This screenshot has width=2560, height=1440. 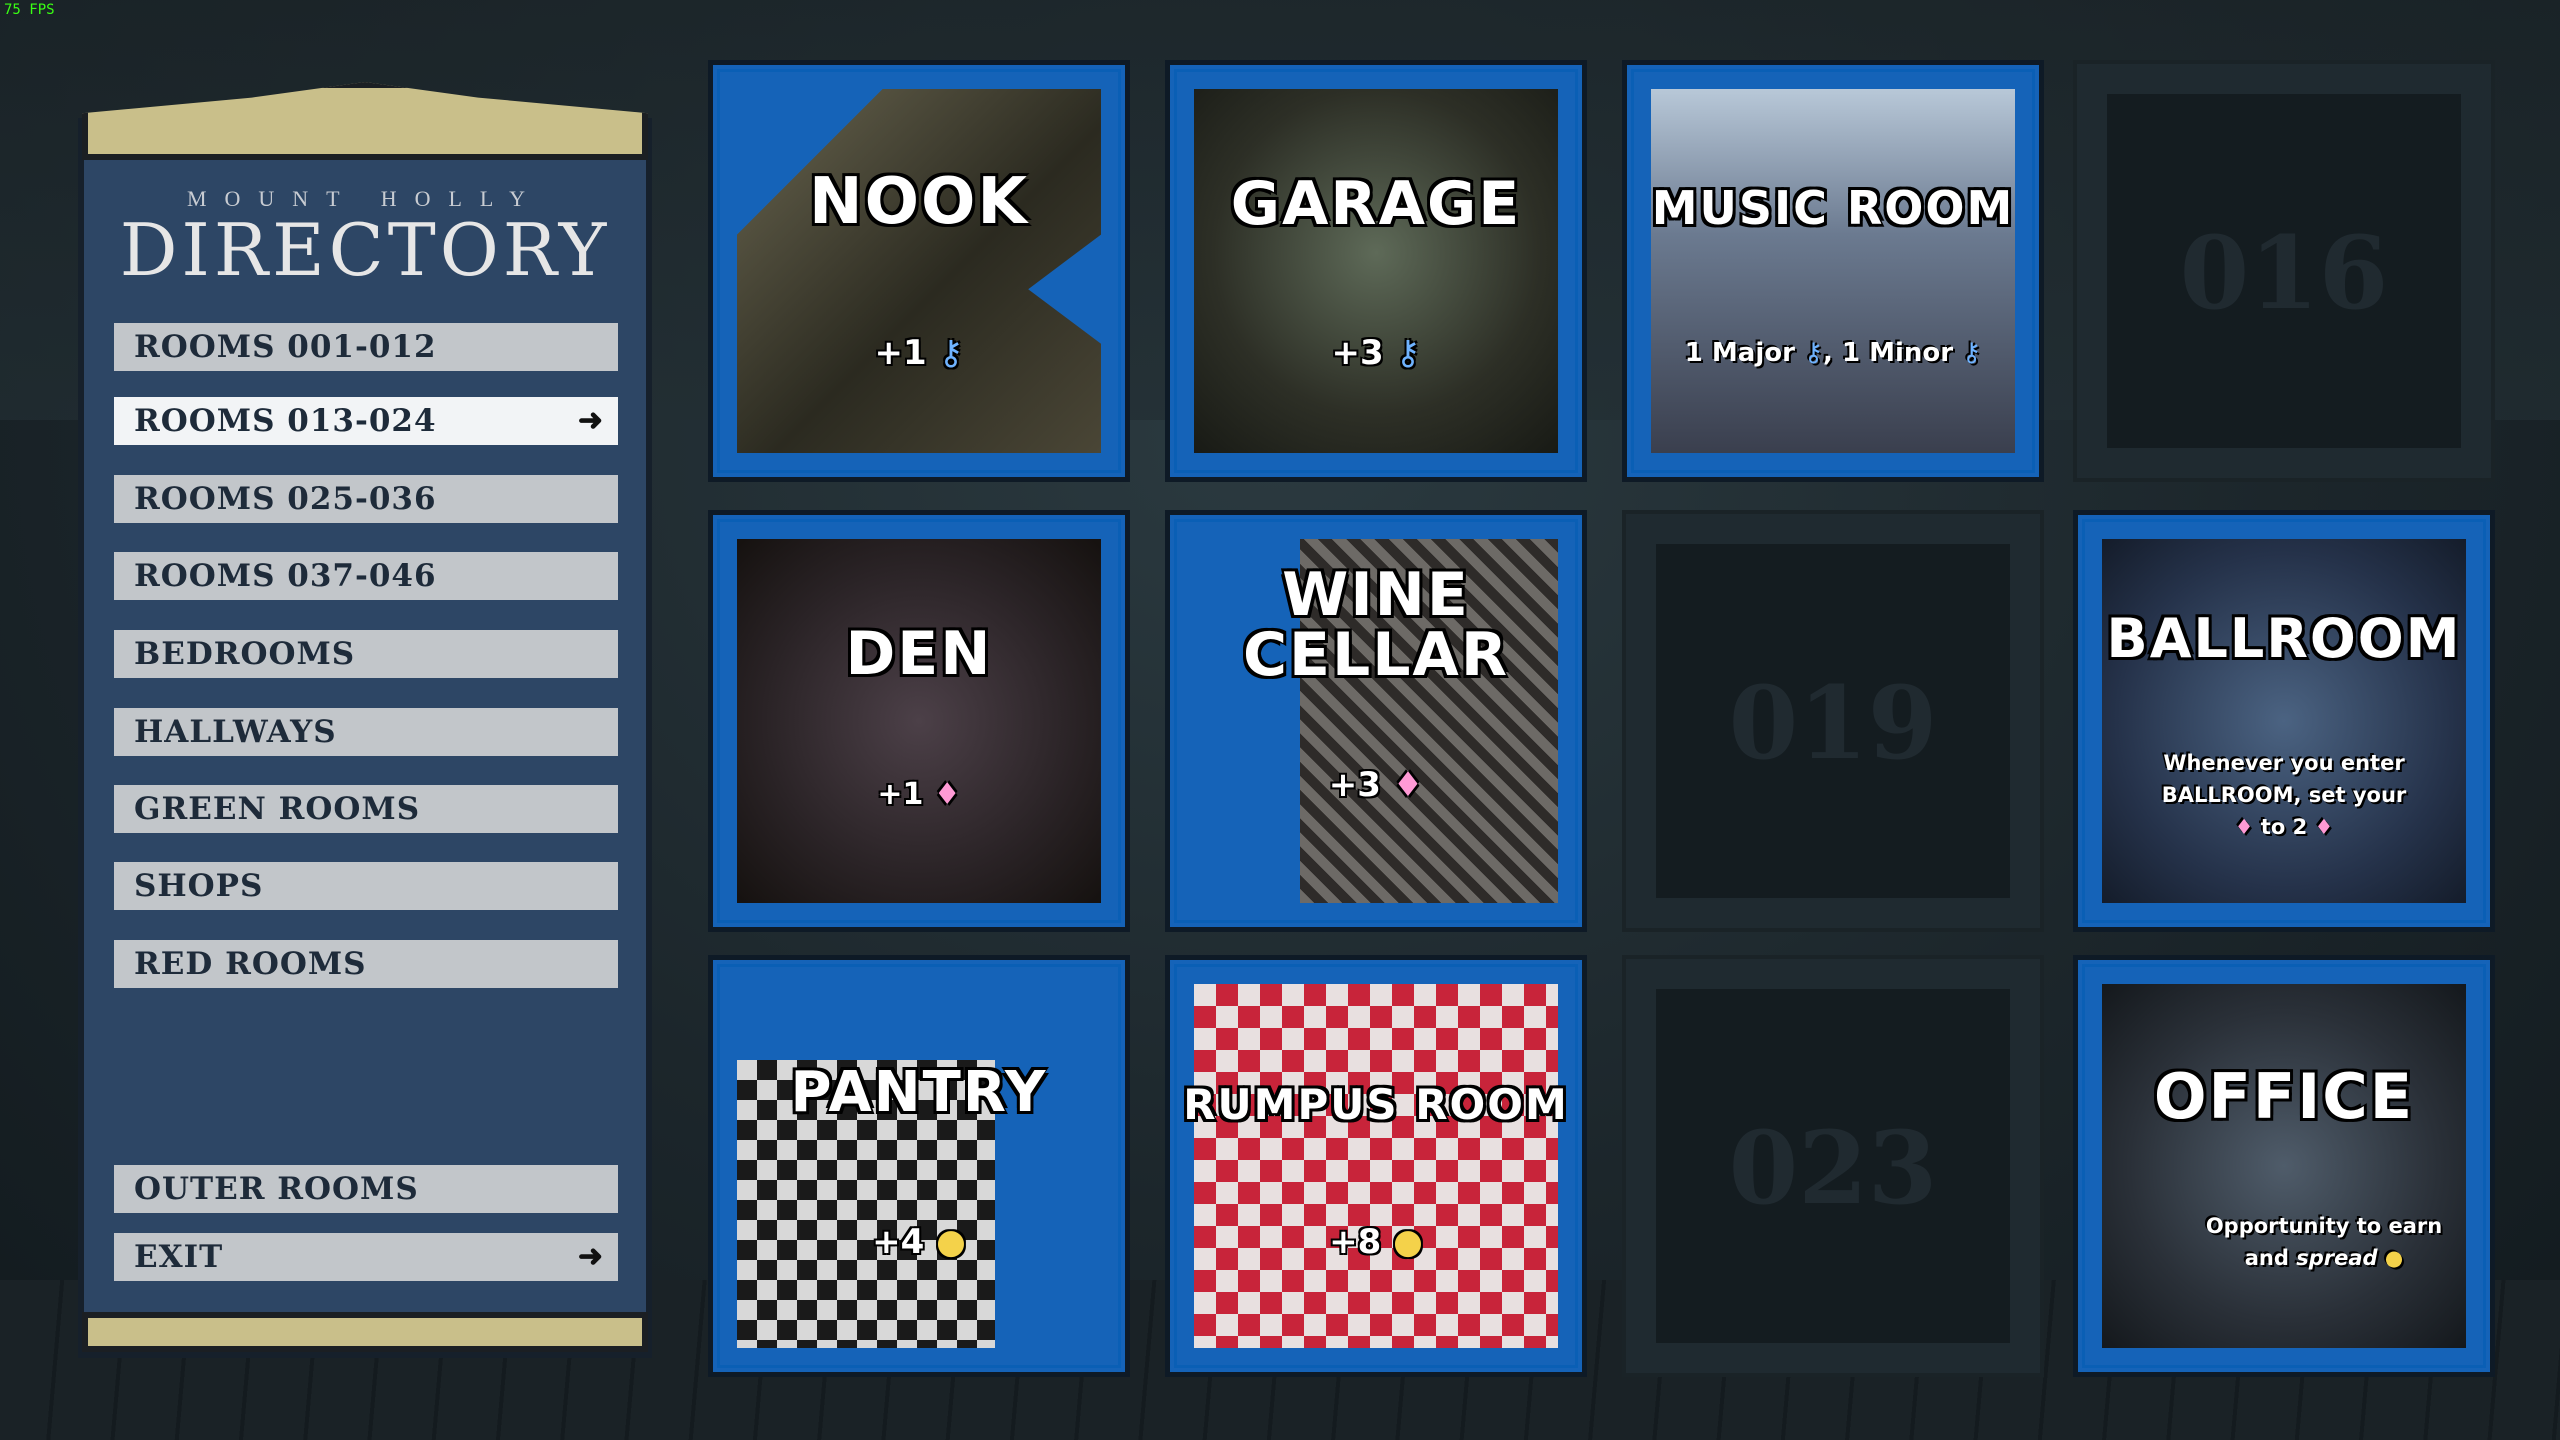 I want to click on room-tile-nook: NOOK +1 ⚷, so click(x=919, y=271).